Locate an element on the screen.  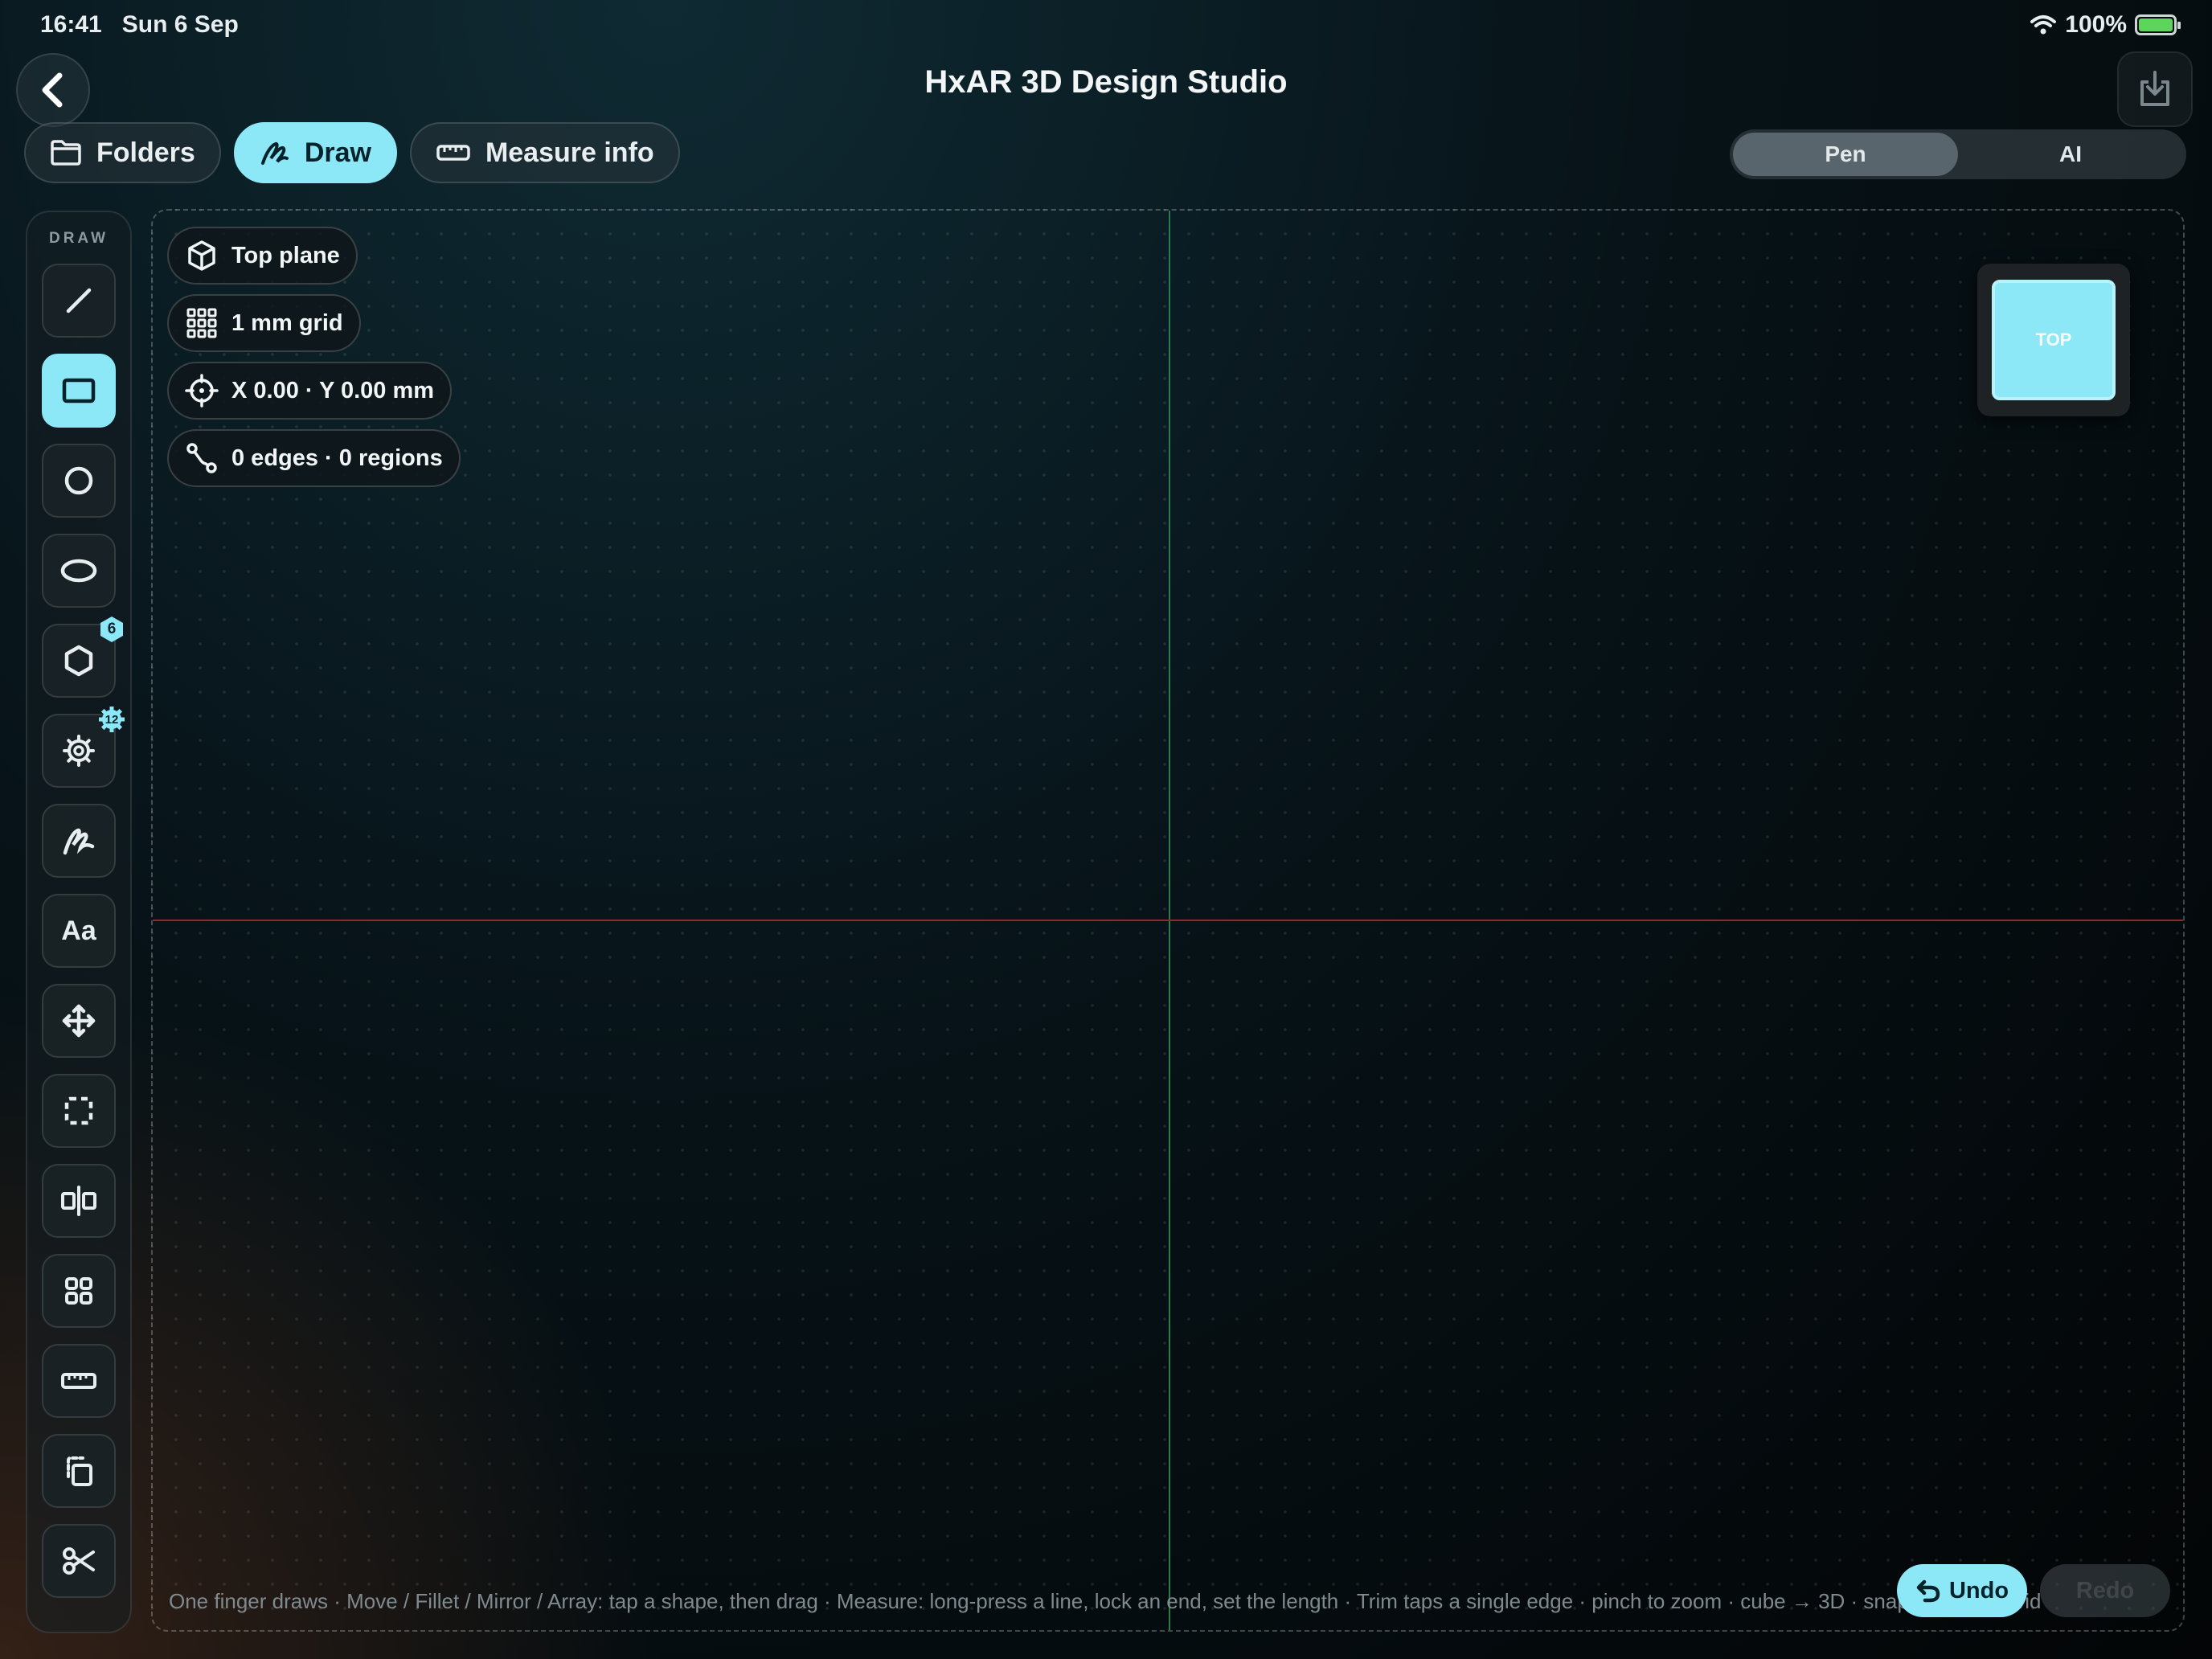
undo-button: Undo is located at coordinates (1962, 1590).